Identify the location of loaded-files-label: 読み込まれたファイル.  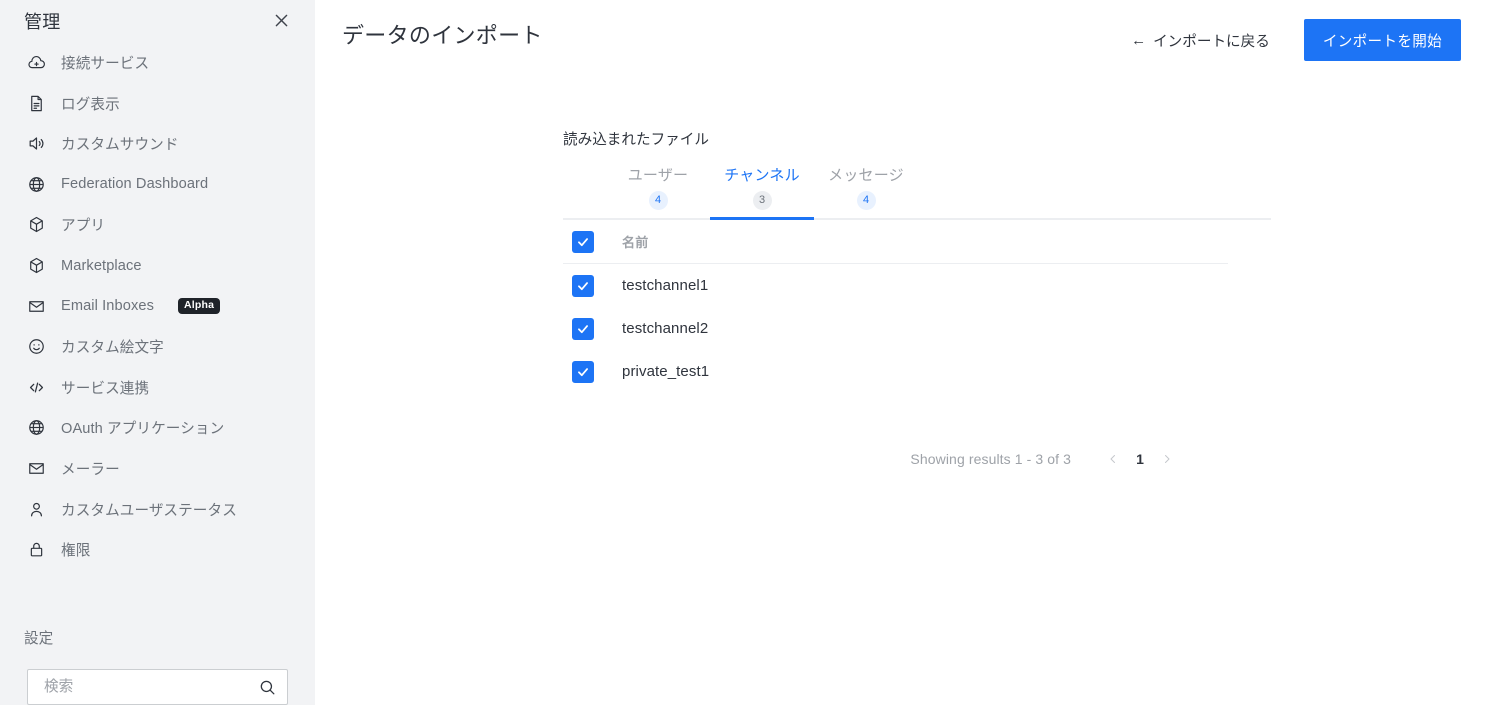
(636, 140).